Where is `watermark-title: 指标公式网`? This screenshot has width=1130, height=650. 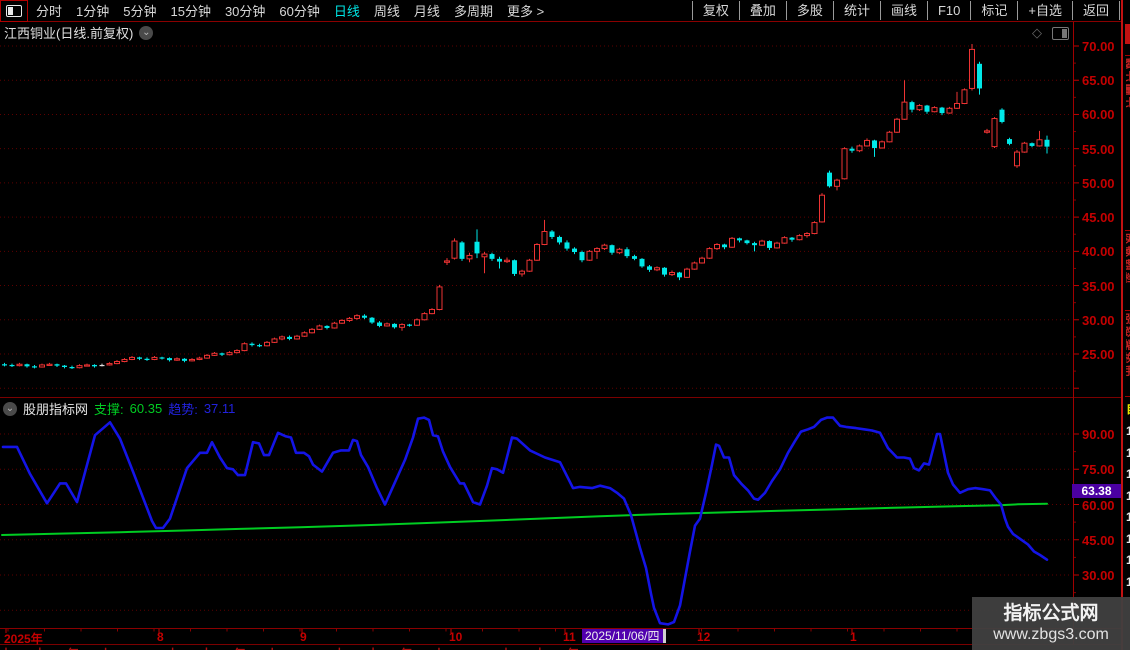
watermark-title: 指标公式网 is located at coordinates (1051, 613).